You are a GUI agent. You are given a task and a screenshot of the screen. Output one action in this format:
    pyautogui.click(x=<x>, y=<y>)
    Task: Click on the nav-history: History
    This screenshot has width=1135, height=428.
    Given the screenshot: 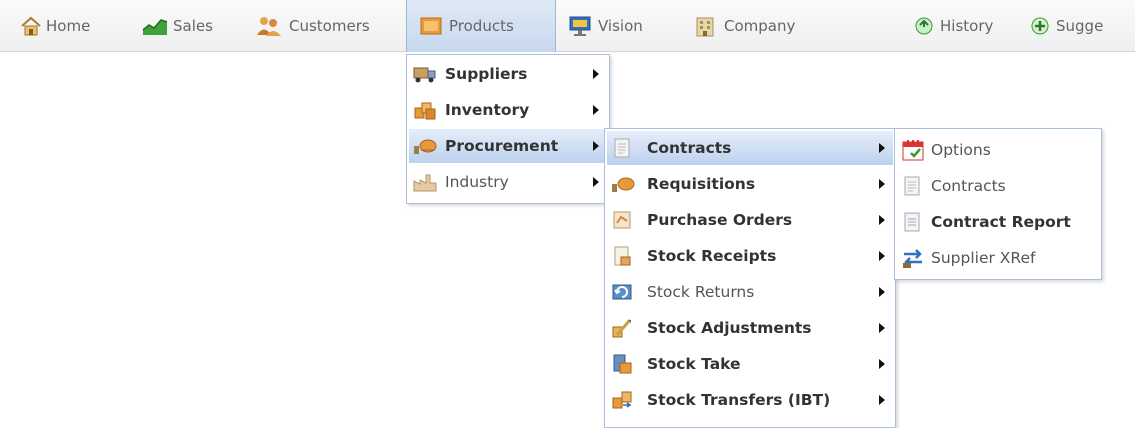 What is the action you would take?
    pyautogui.click(x=953, y=26)
    